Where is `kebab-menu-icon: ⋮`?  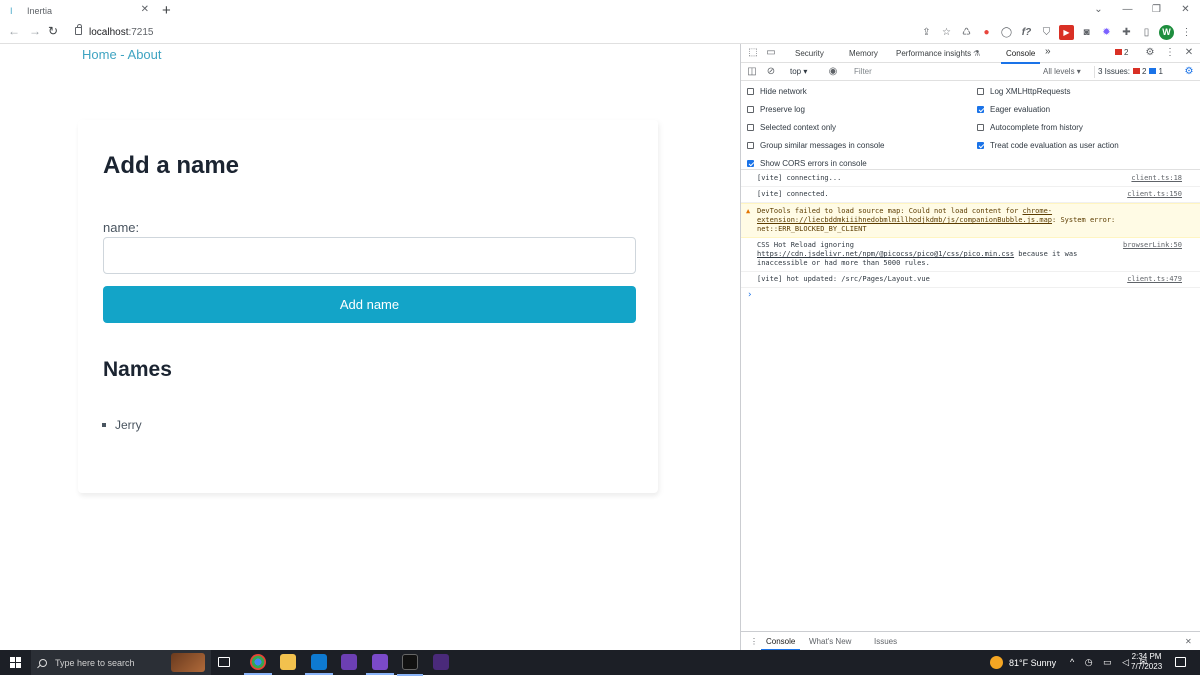 kebab-menu-icon: ⋮ is located at coordinates (1186, 32).